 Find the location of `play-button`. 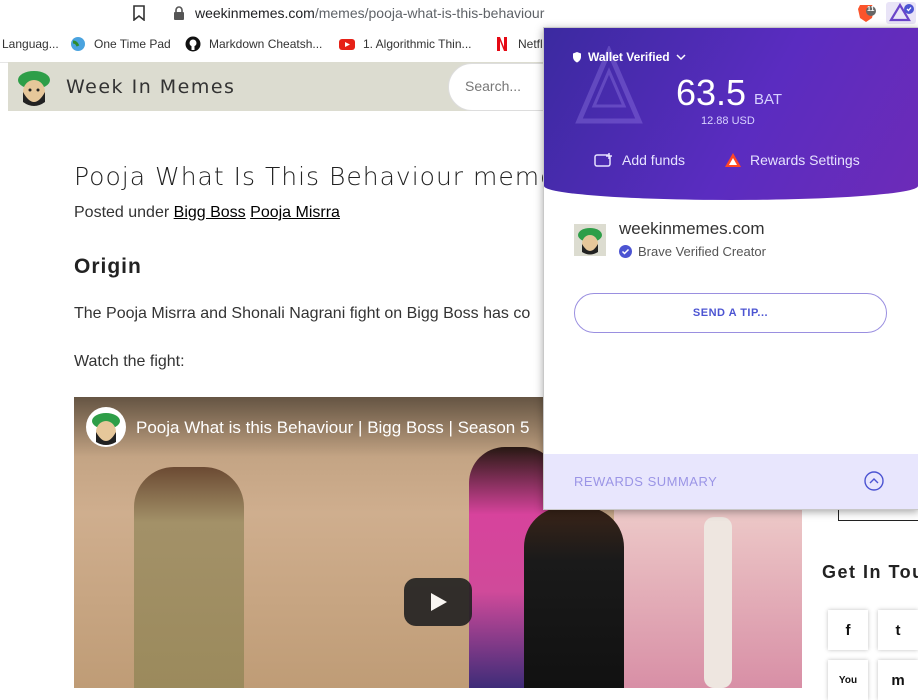

play-button is located at coordinates (438, 602).